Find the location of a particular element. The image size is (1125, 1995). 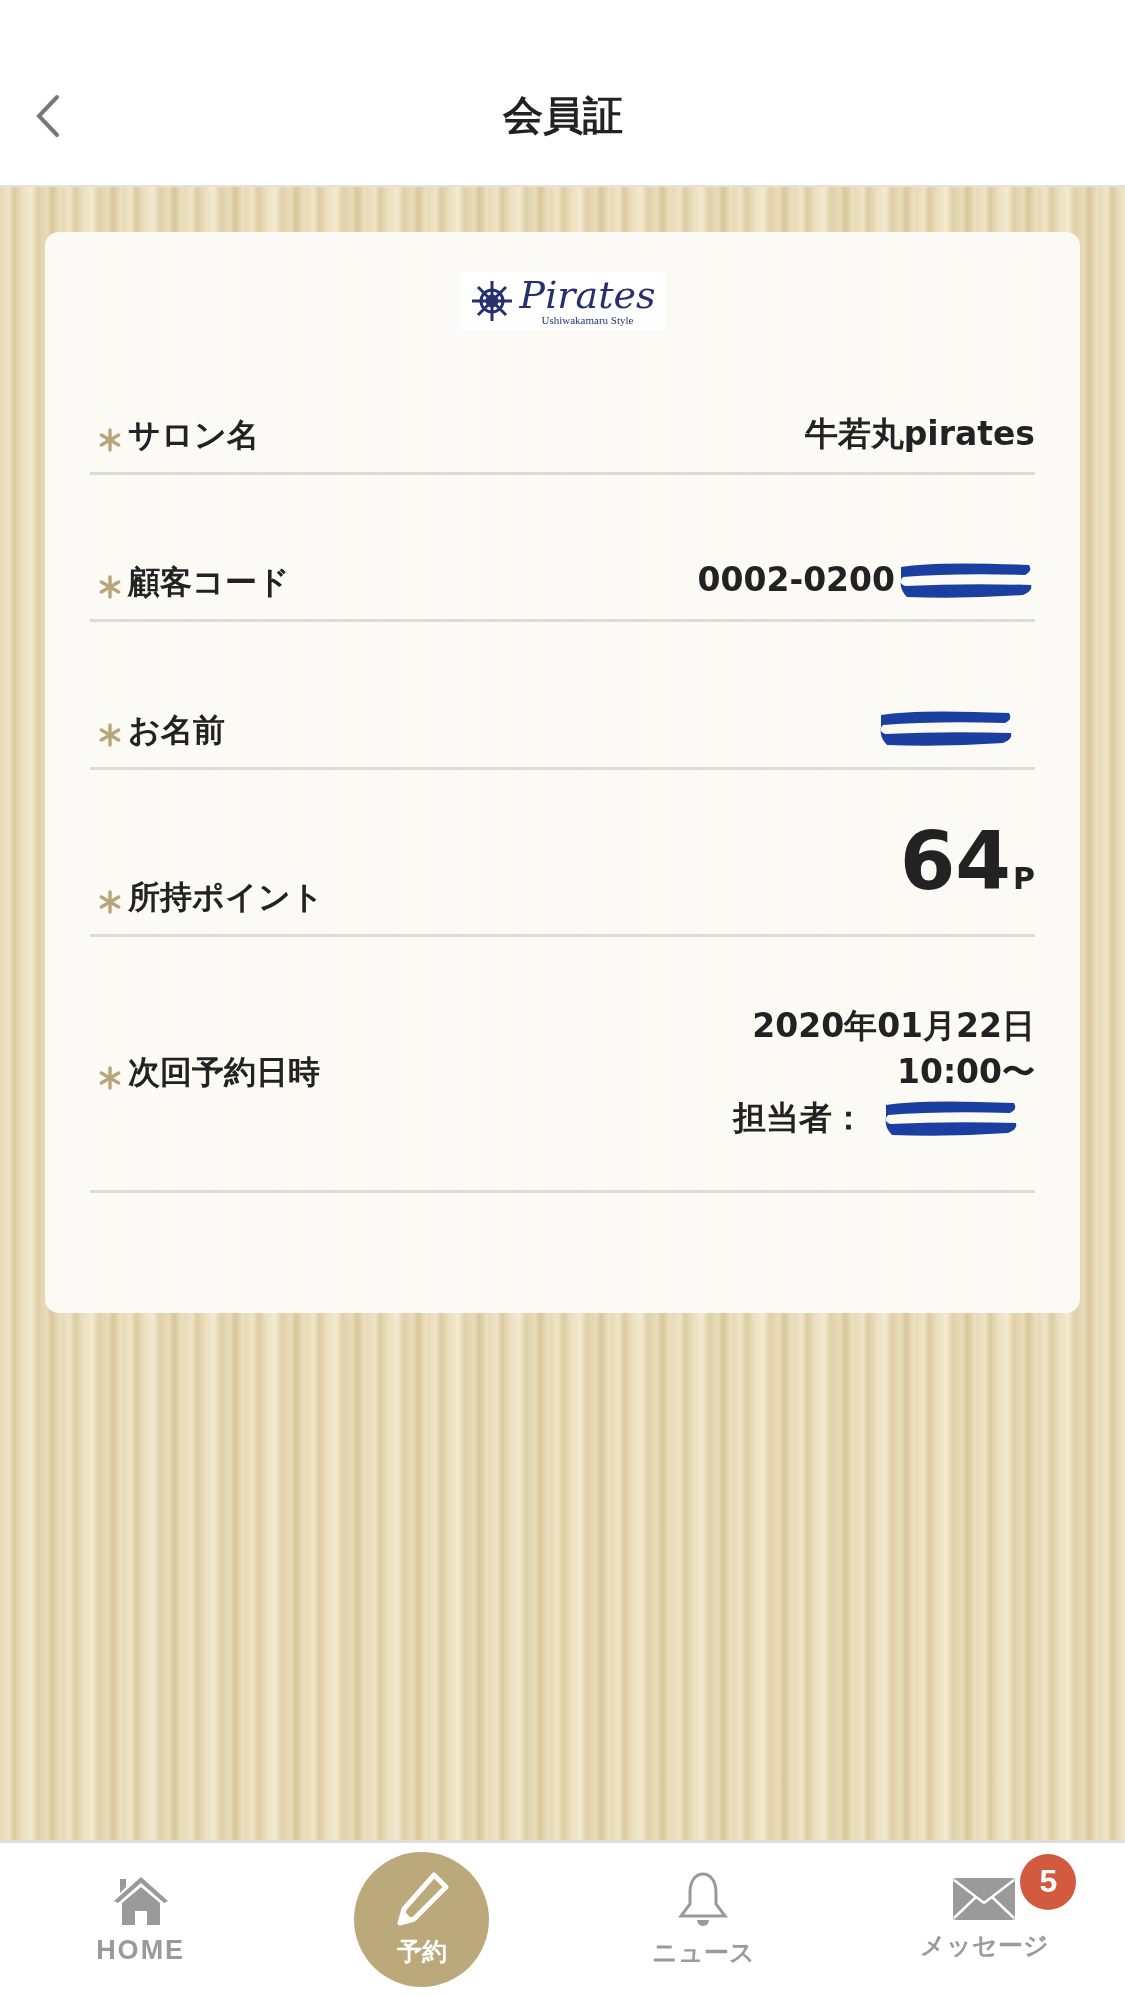

points-unit: P is located at coordinates (1024, 878).